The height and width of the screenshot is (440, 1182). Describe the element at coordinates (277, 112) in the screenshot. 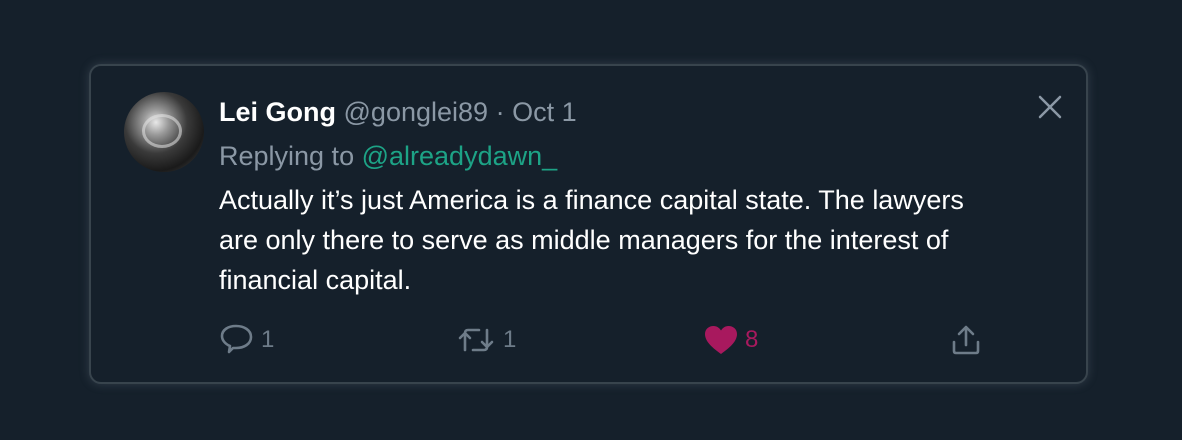

I see `author-name: Lei Gong` at that location.